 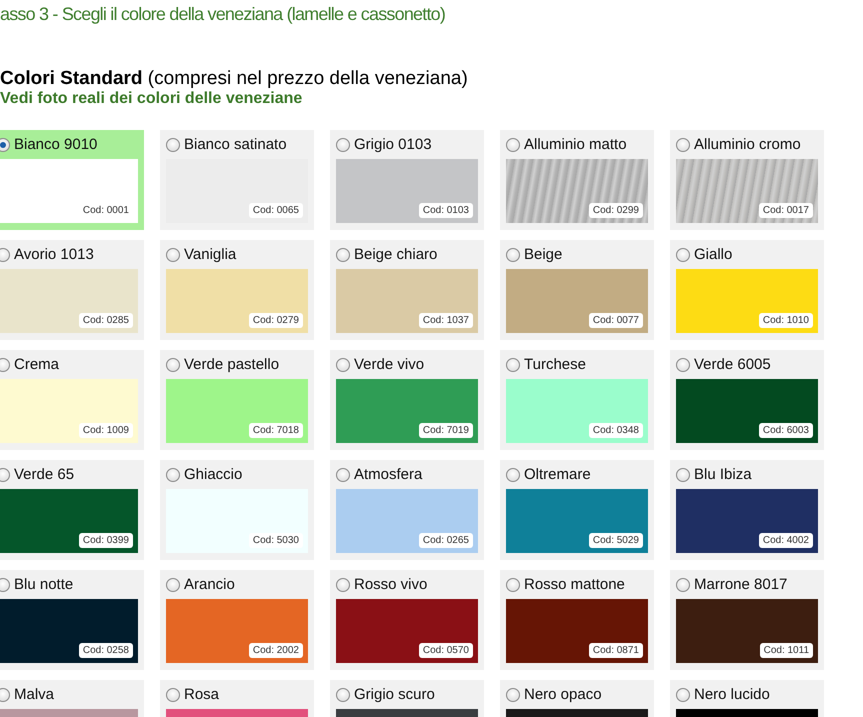 What do you see at coordinates (237, 698) in the screenshot?
I see `color-option-card: Rosa` at bounding box center [237, 698].